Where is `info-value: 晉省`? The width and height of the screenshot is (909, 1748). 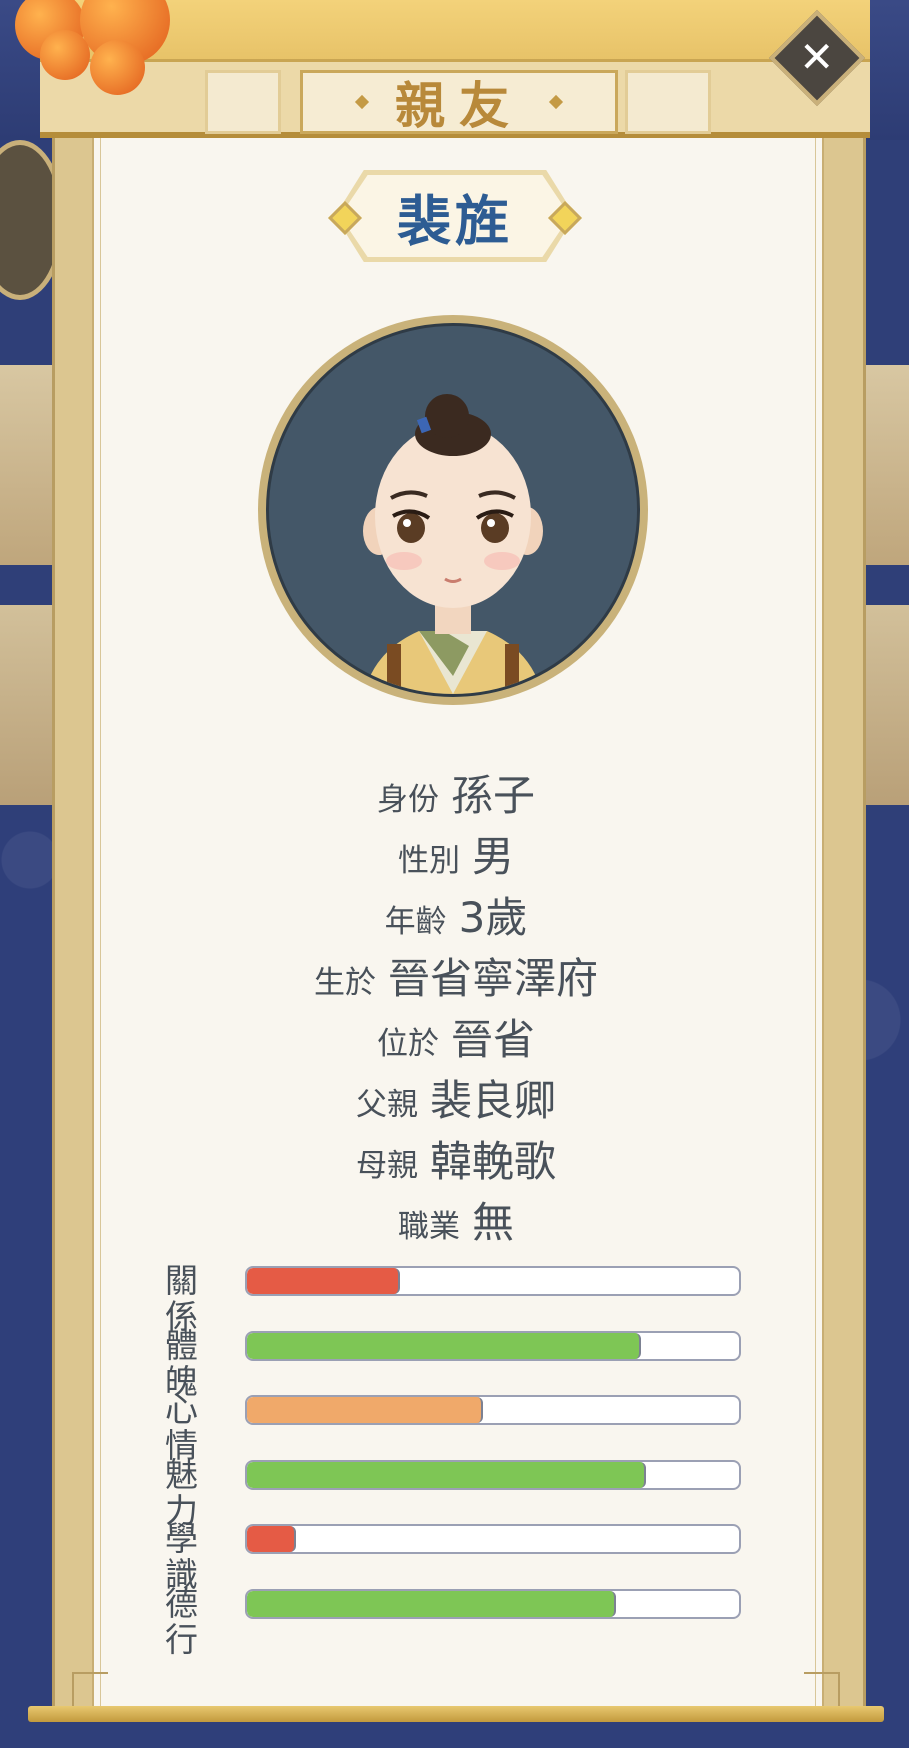
info-value: 晉省 is located at coordinates (492, 1039).